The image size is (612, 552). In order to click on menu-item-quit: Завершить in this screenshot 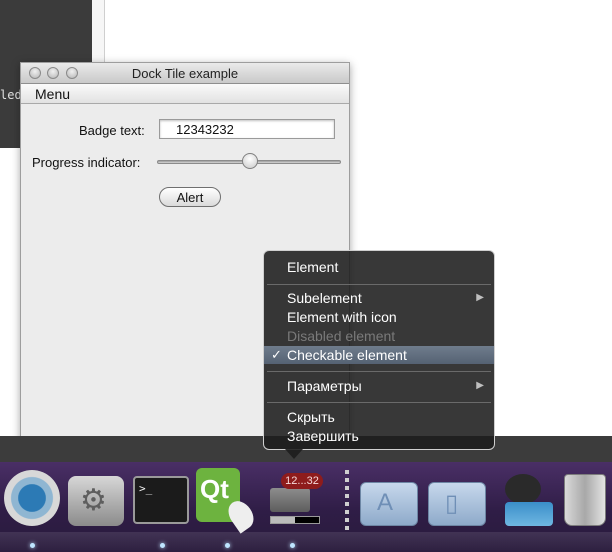, I will do `click(379, 436)`.